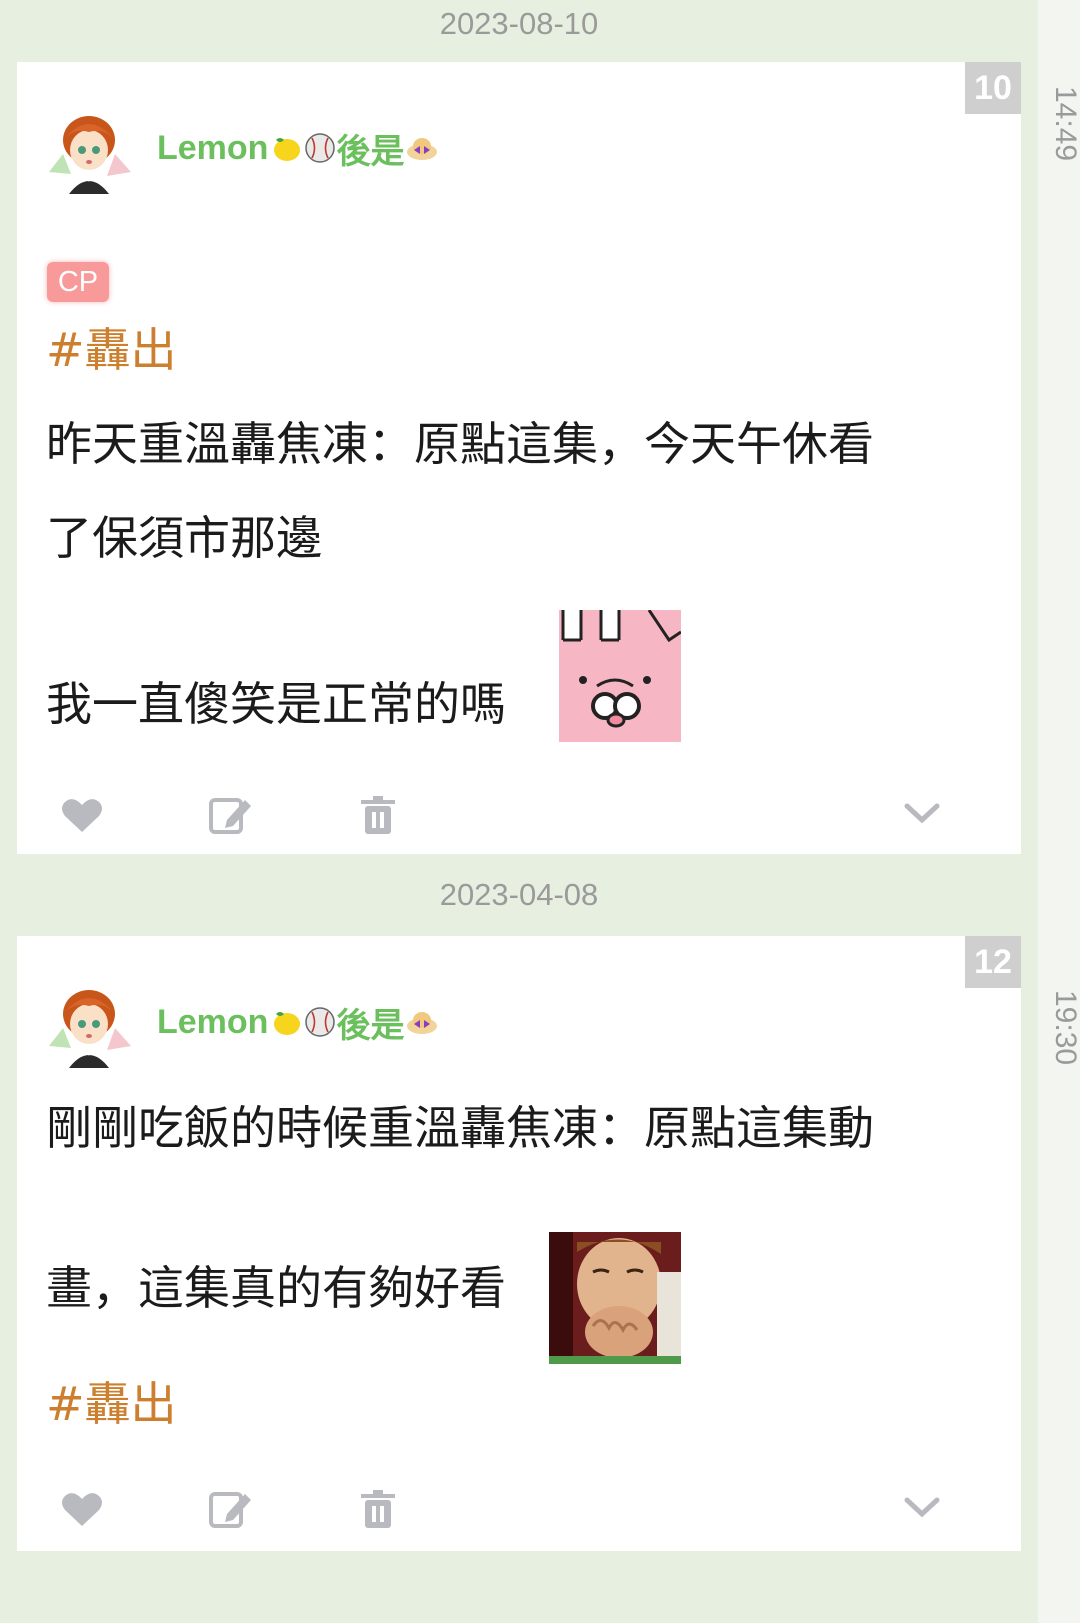 This screenshot has width=1080, height=1623. What do you see at coordinates (276, 1288) in the screenshot?
I see `post-text-line: 畫，這集真的有夠好看` at bounding box center [276, 1288].